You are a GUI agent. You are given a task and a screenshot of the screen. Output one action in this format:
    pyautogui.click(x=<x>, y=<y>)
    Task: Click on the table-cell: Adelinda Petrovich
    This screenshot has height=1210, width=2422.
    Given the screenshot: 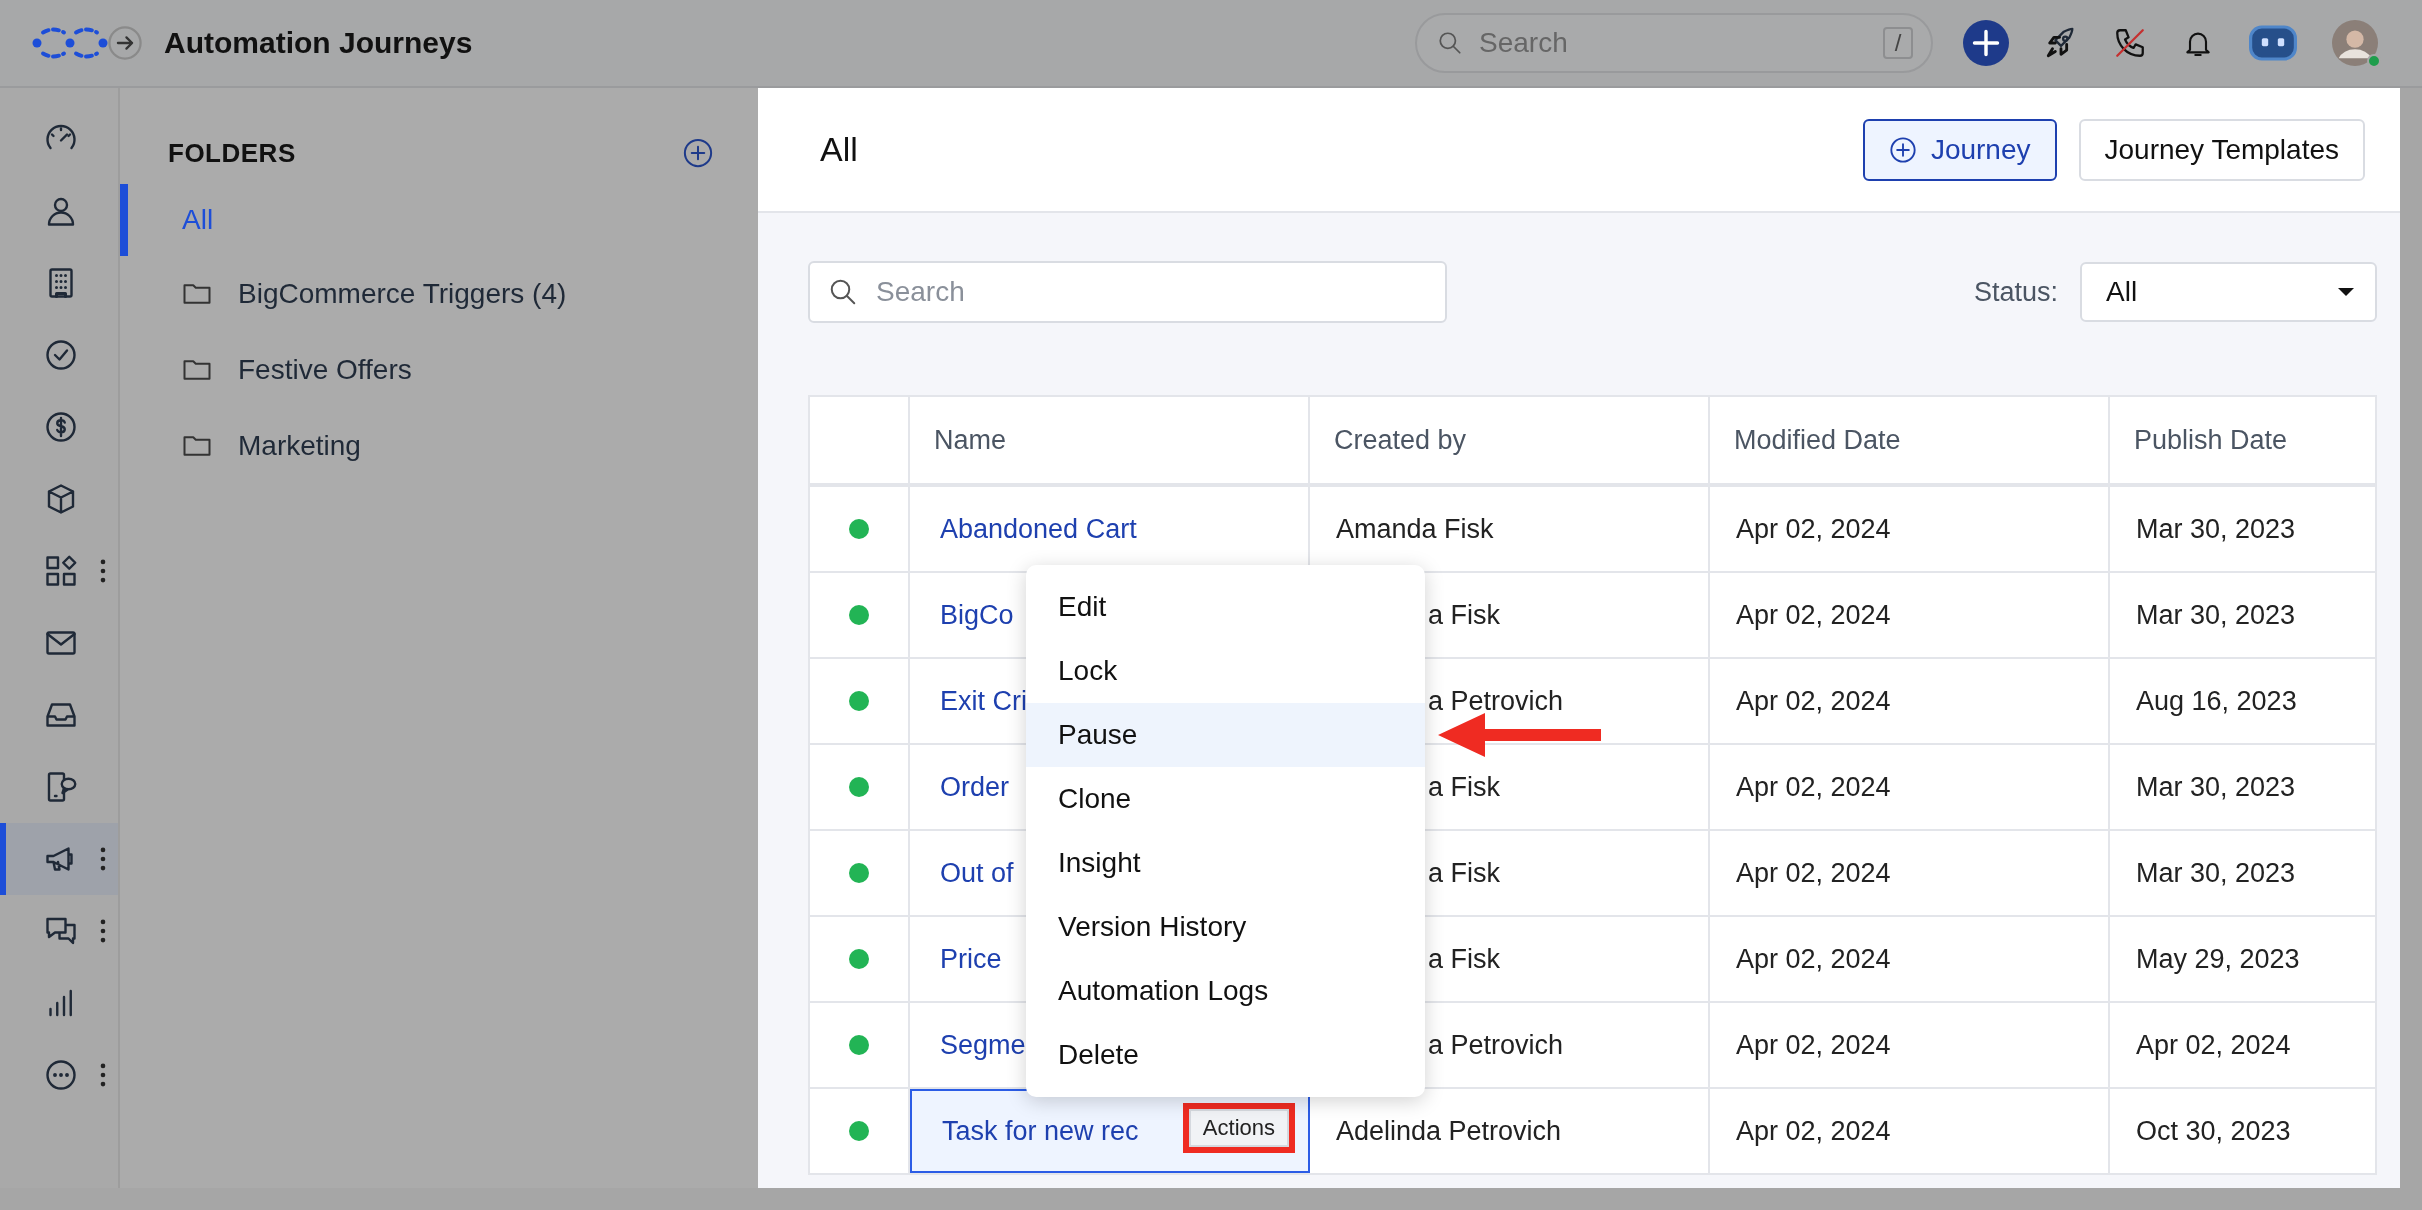 What is the action you would take?
    pyautogui.click(x=1449, y=1131)
    